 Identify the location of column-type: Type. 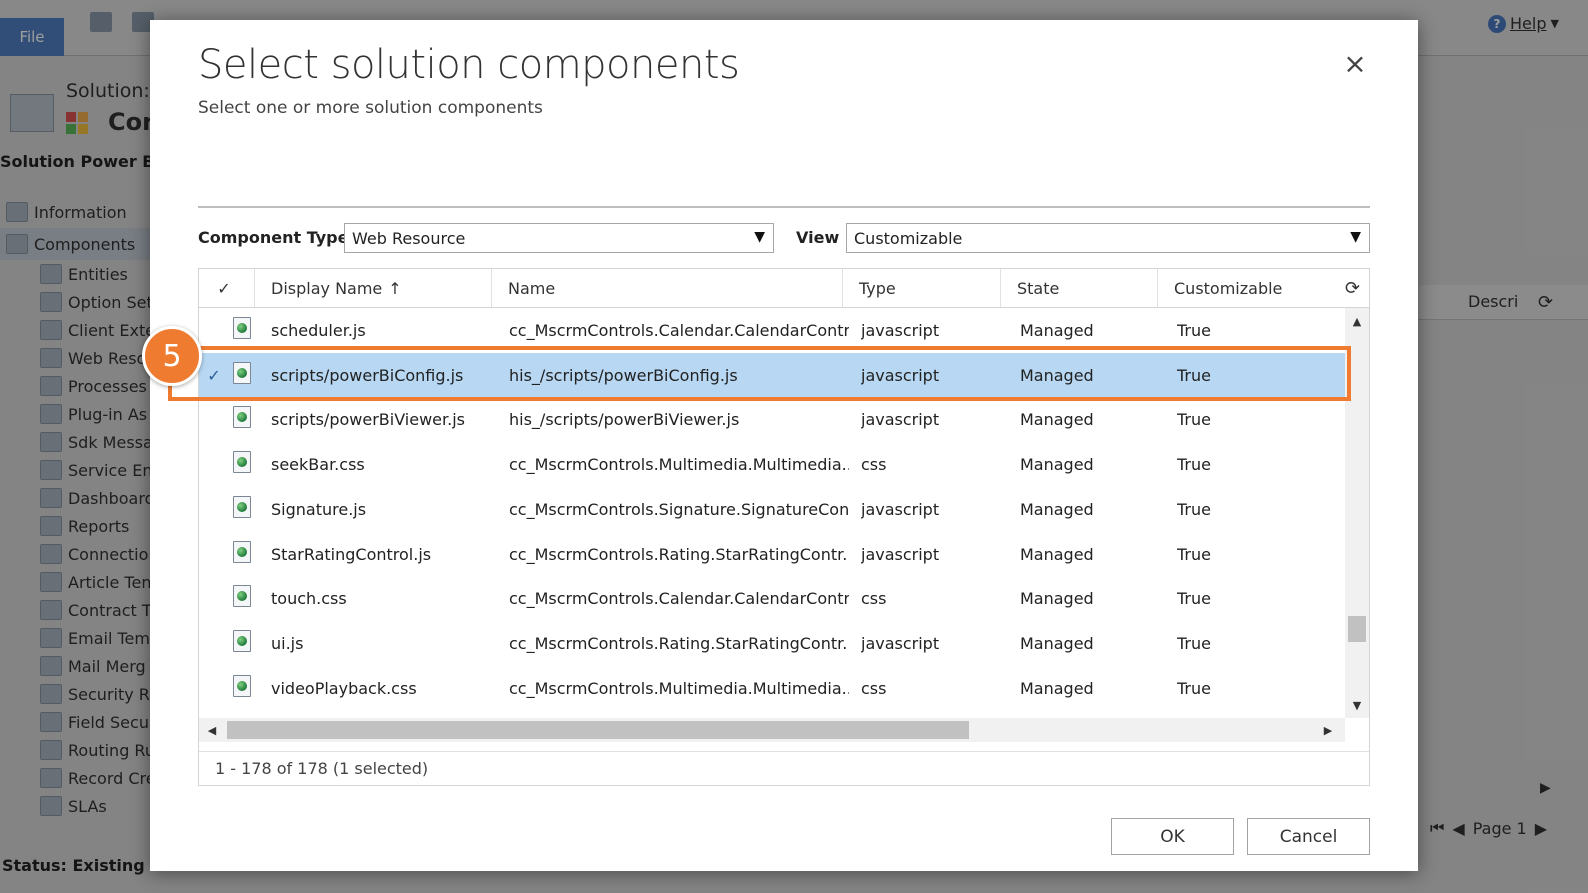
(921, 288).